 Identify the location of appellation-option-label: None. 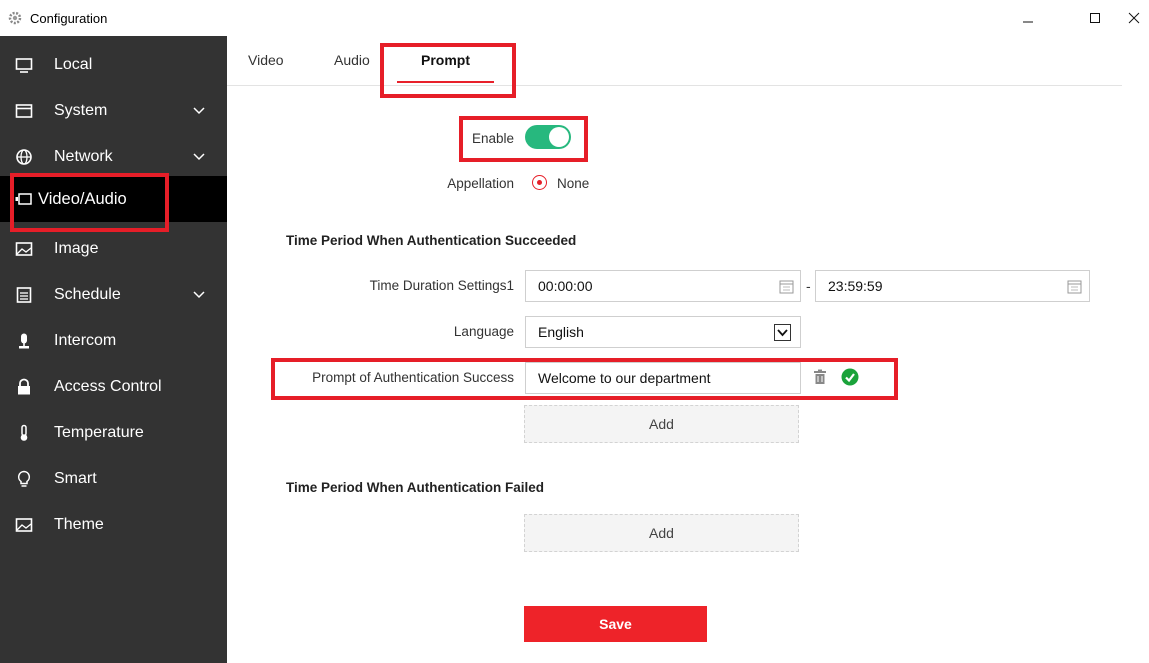
(573, 183).